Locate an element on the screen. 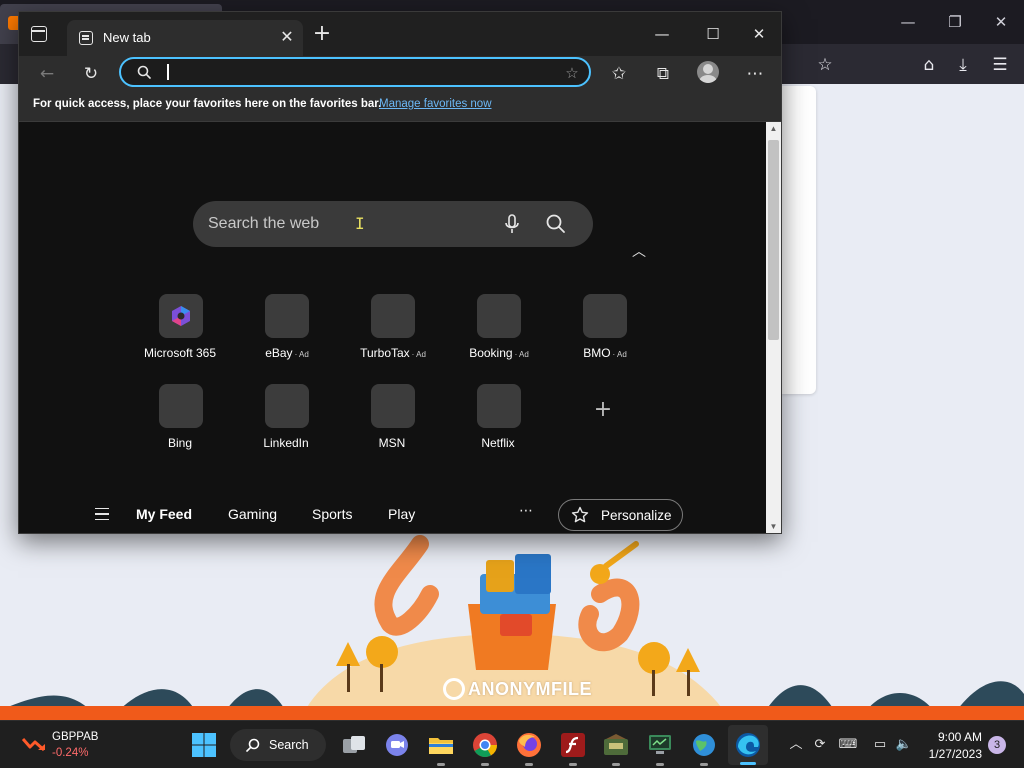  page-scrollbar: ▲ ▼ is located at coordinates (773, 327).